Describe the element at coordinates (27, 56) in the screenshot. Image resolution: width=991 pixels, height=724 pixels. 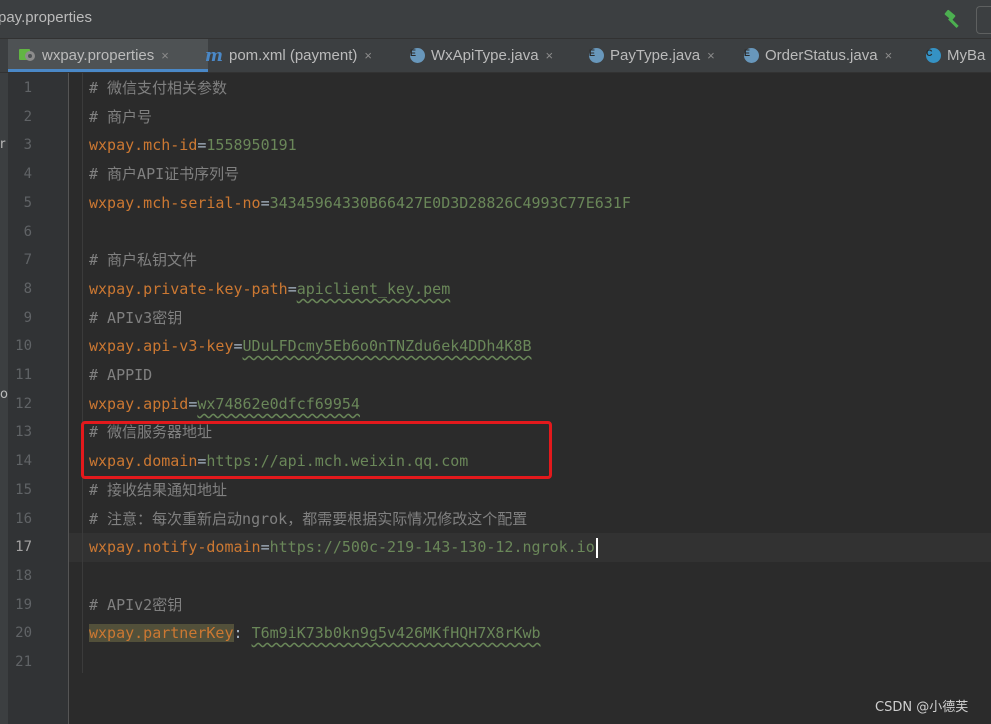
I see `properties-icon` at that location.